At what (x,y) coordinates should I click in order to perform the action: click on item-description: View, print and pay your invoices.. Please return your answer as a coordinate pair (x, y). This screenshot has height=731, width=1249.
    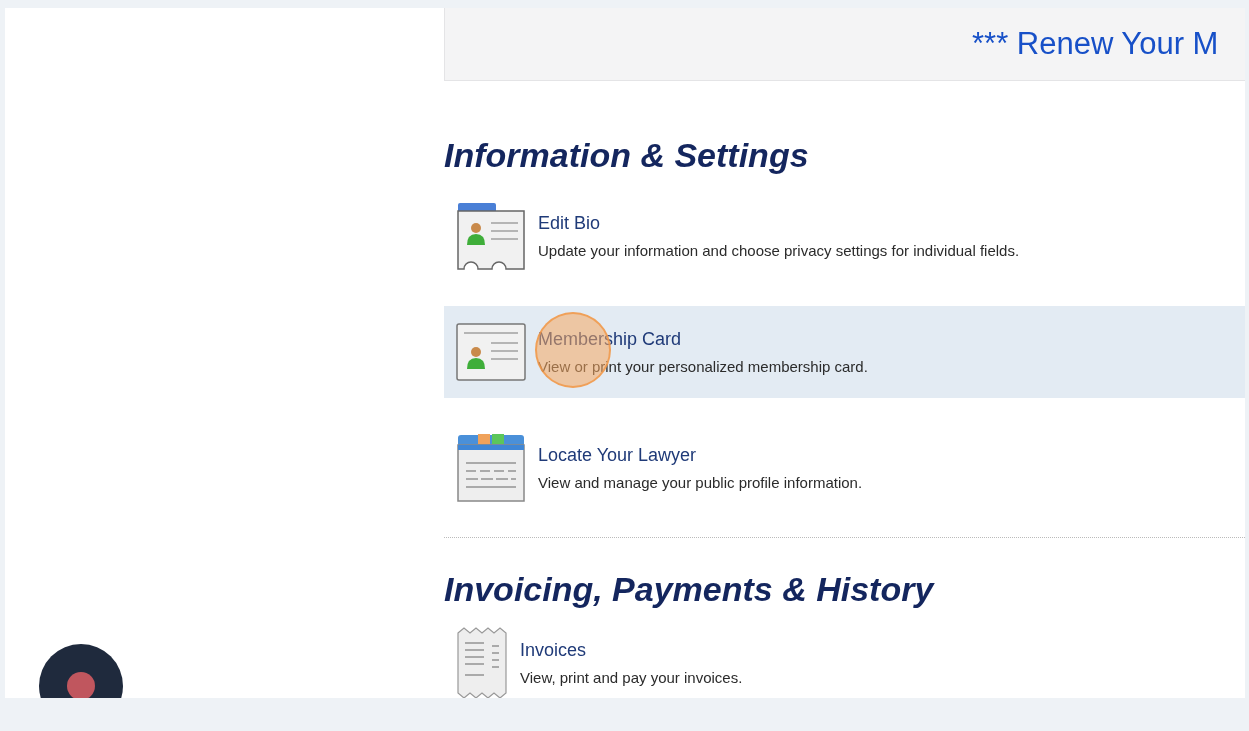
    Looking at the image, I should click on (631, 677).